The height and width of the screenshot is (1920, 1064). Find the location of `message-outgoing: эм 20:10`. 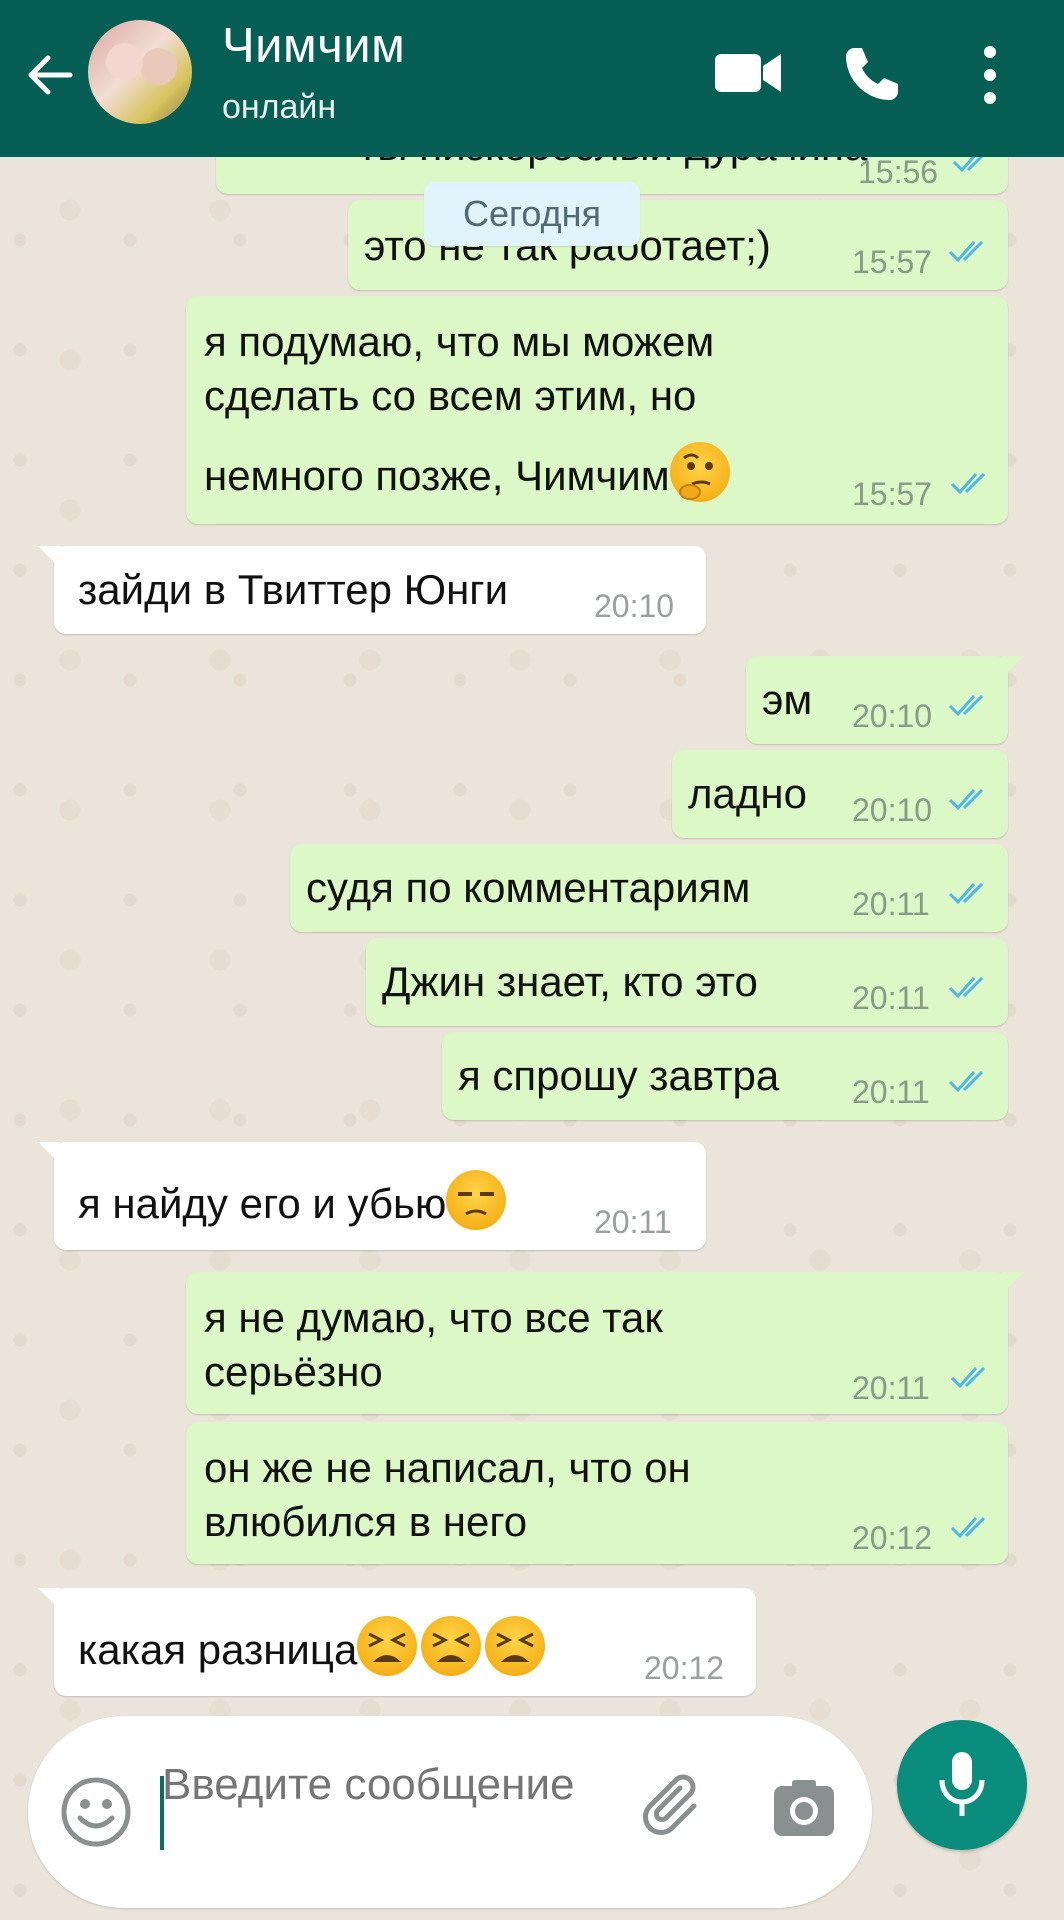

message-outgoing: эм 20:10 is located at coordinates (885, 700).